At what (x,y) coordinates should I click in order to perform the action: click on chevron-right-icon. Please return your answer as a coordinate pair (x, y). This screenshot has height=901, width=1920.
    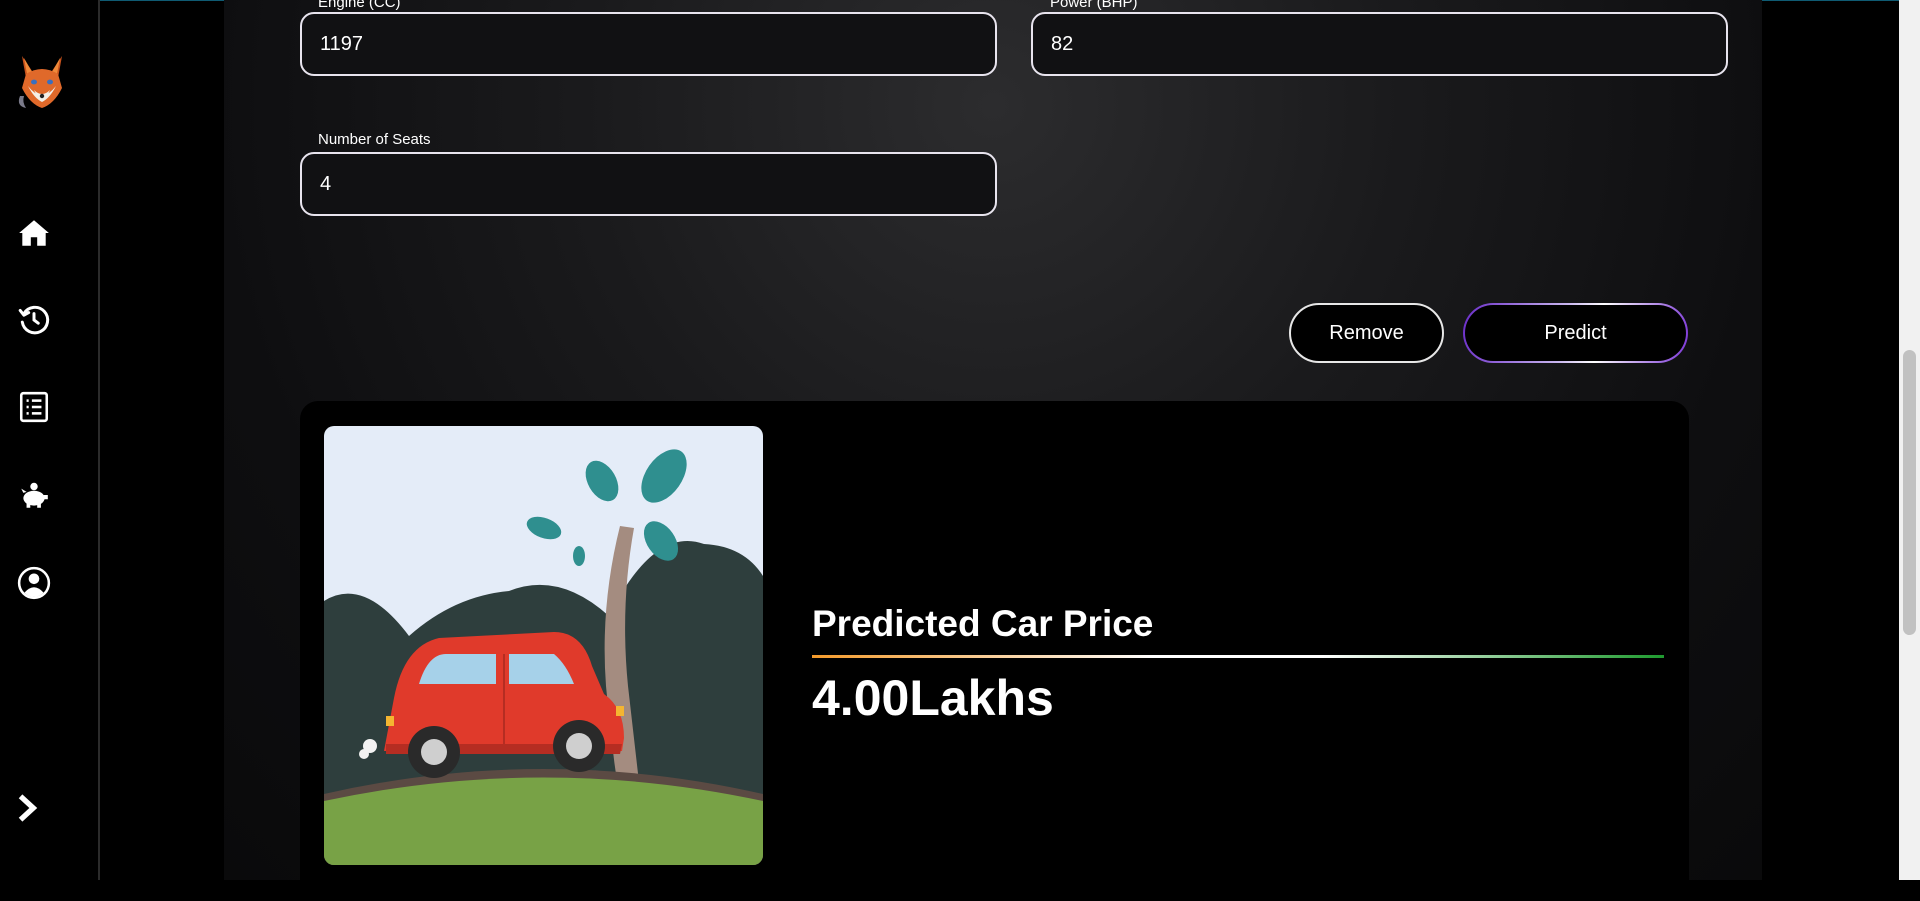
    Looking at the image, I should click on (28, 808).